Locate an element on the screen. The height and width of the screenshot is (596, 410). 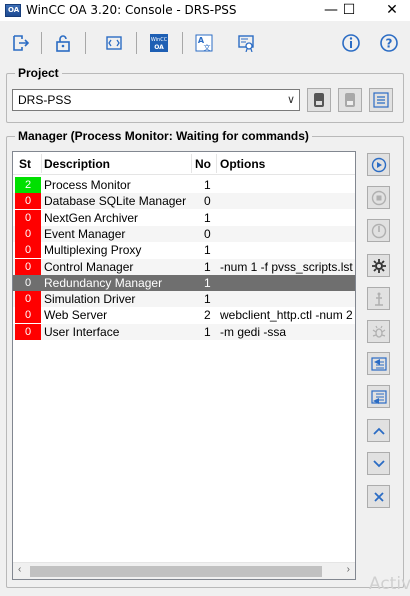
lock-icon is located at coordinates (63, 43).